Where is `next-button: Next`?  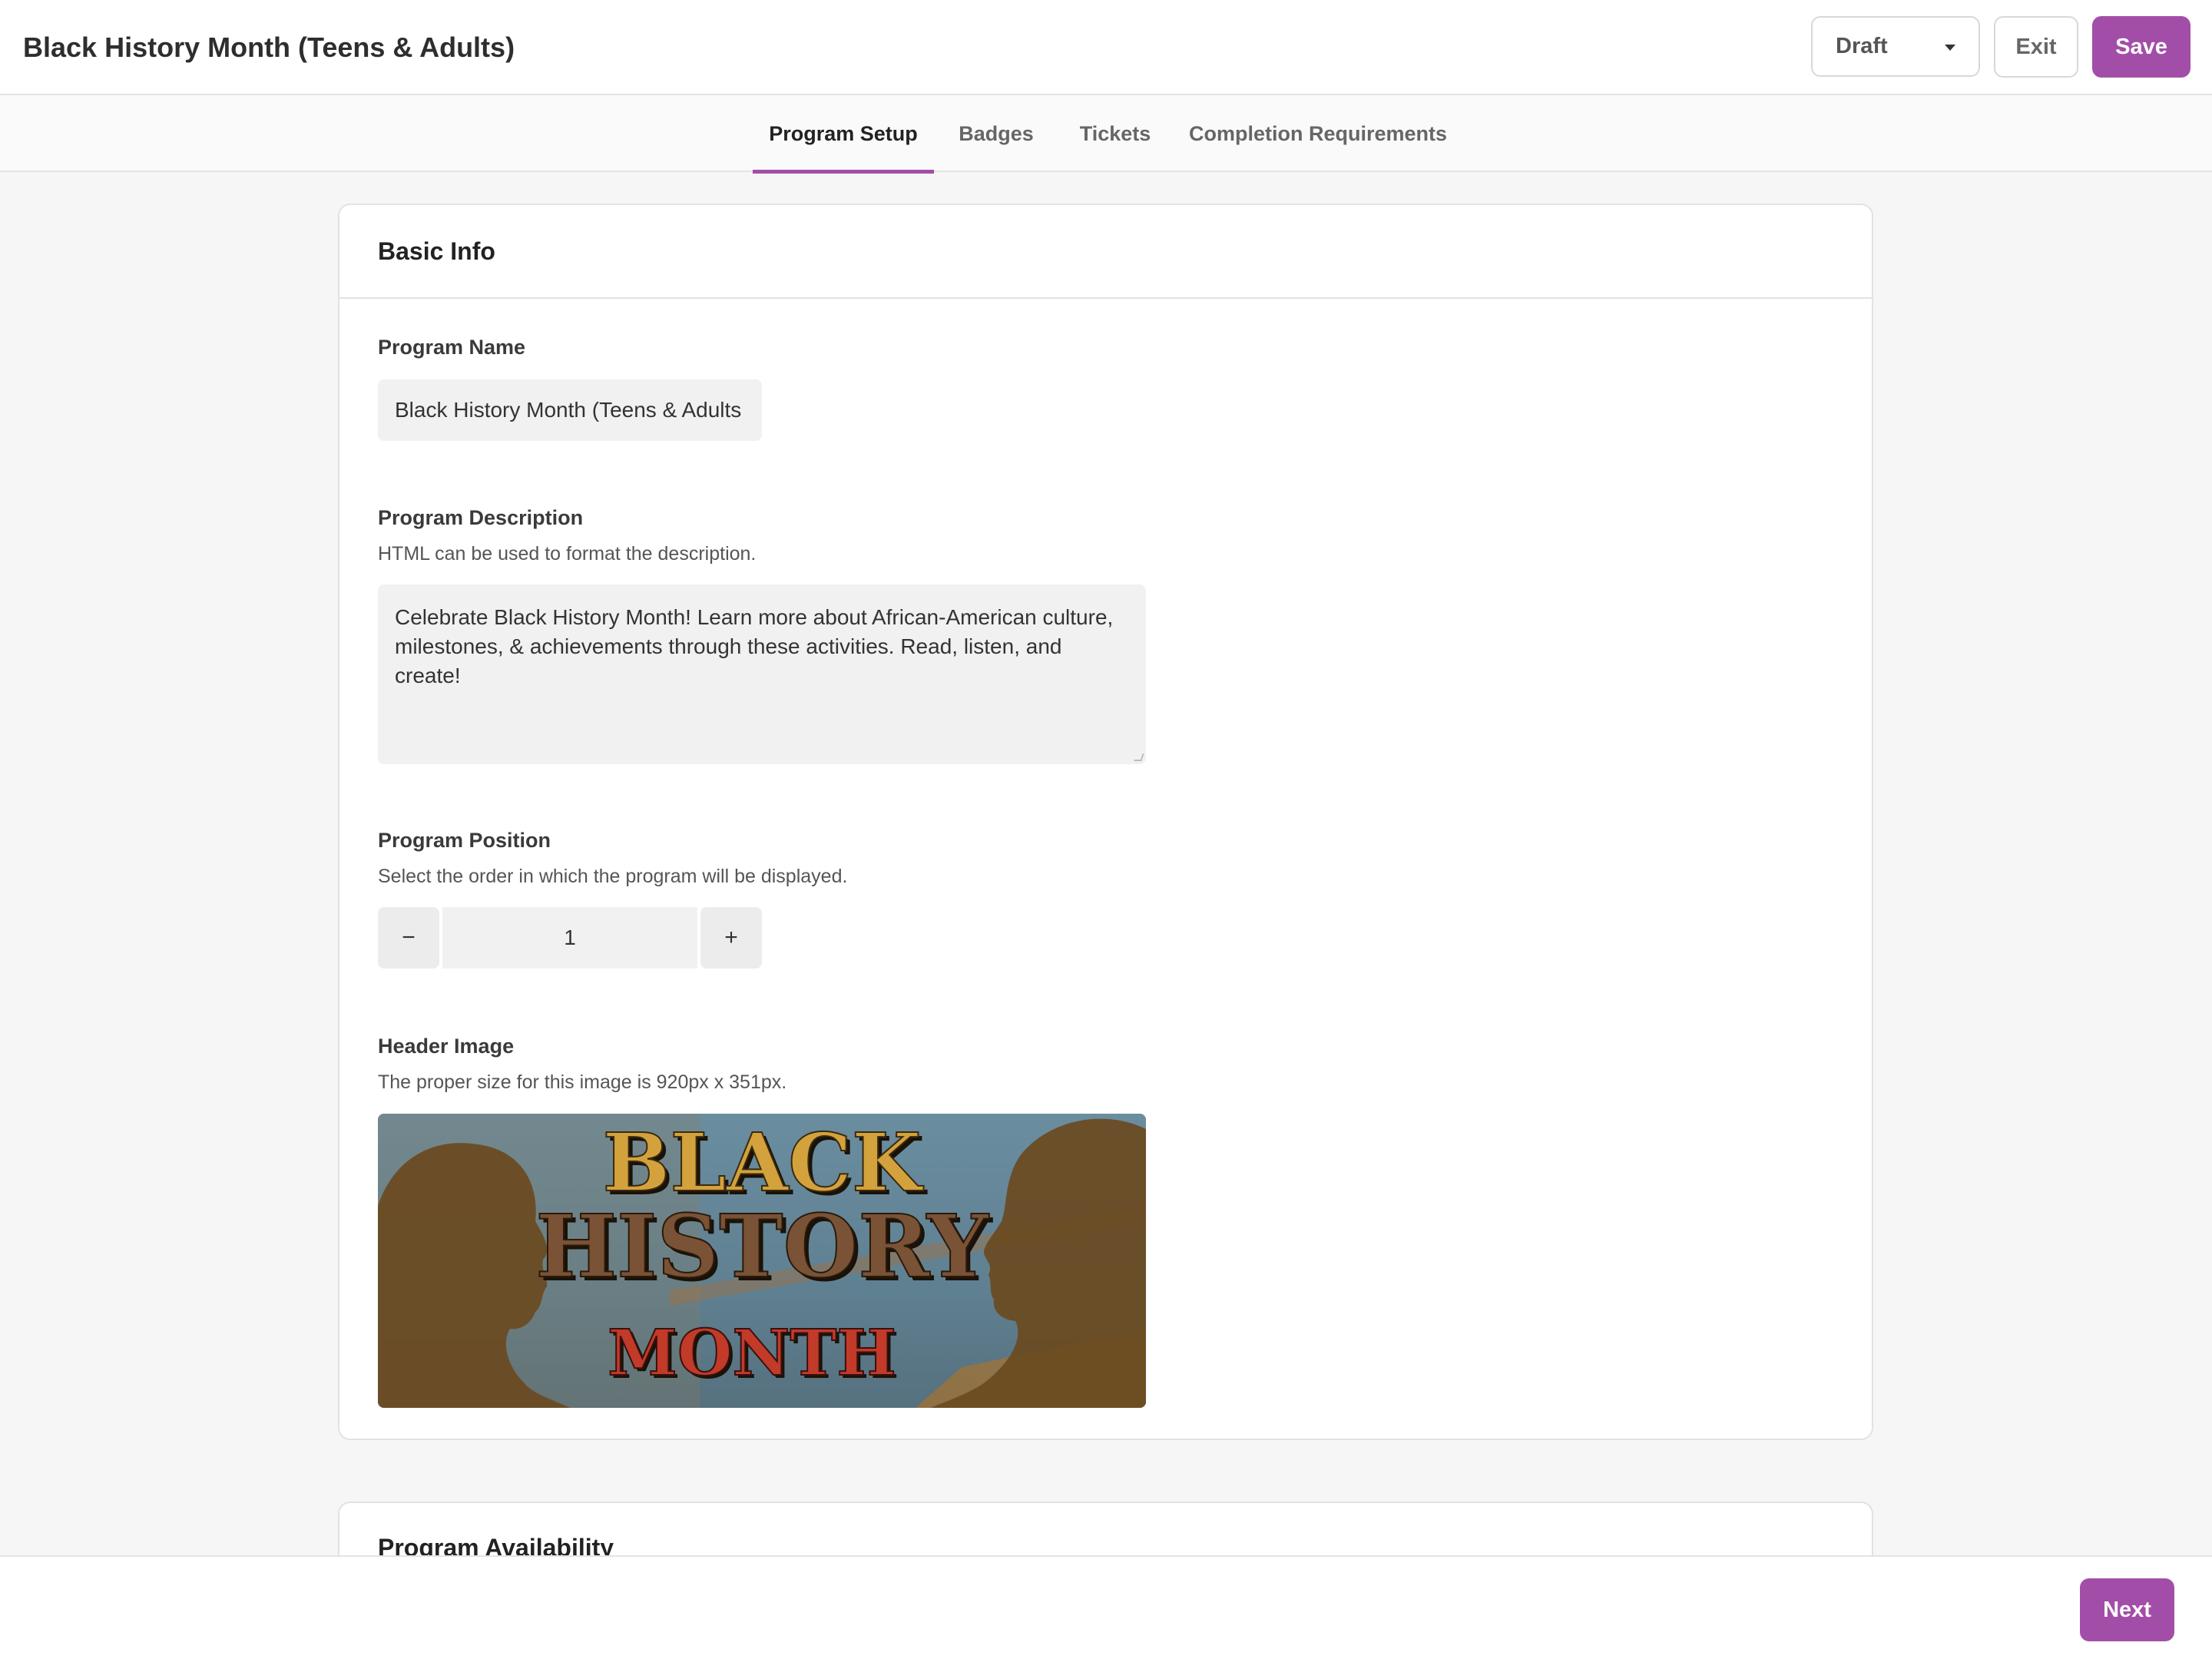
next-button: Next is located at coordinates (2127, 1609).